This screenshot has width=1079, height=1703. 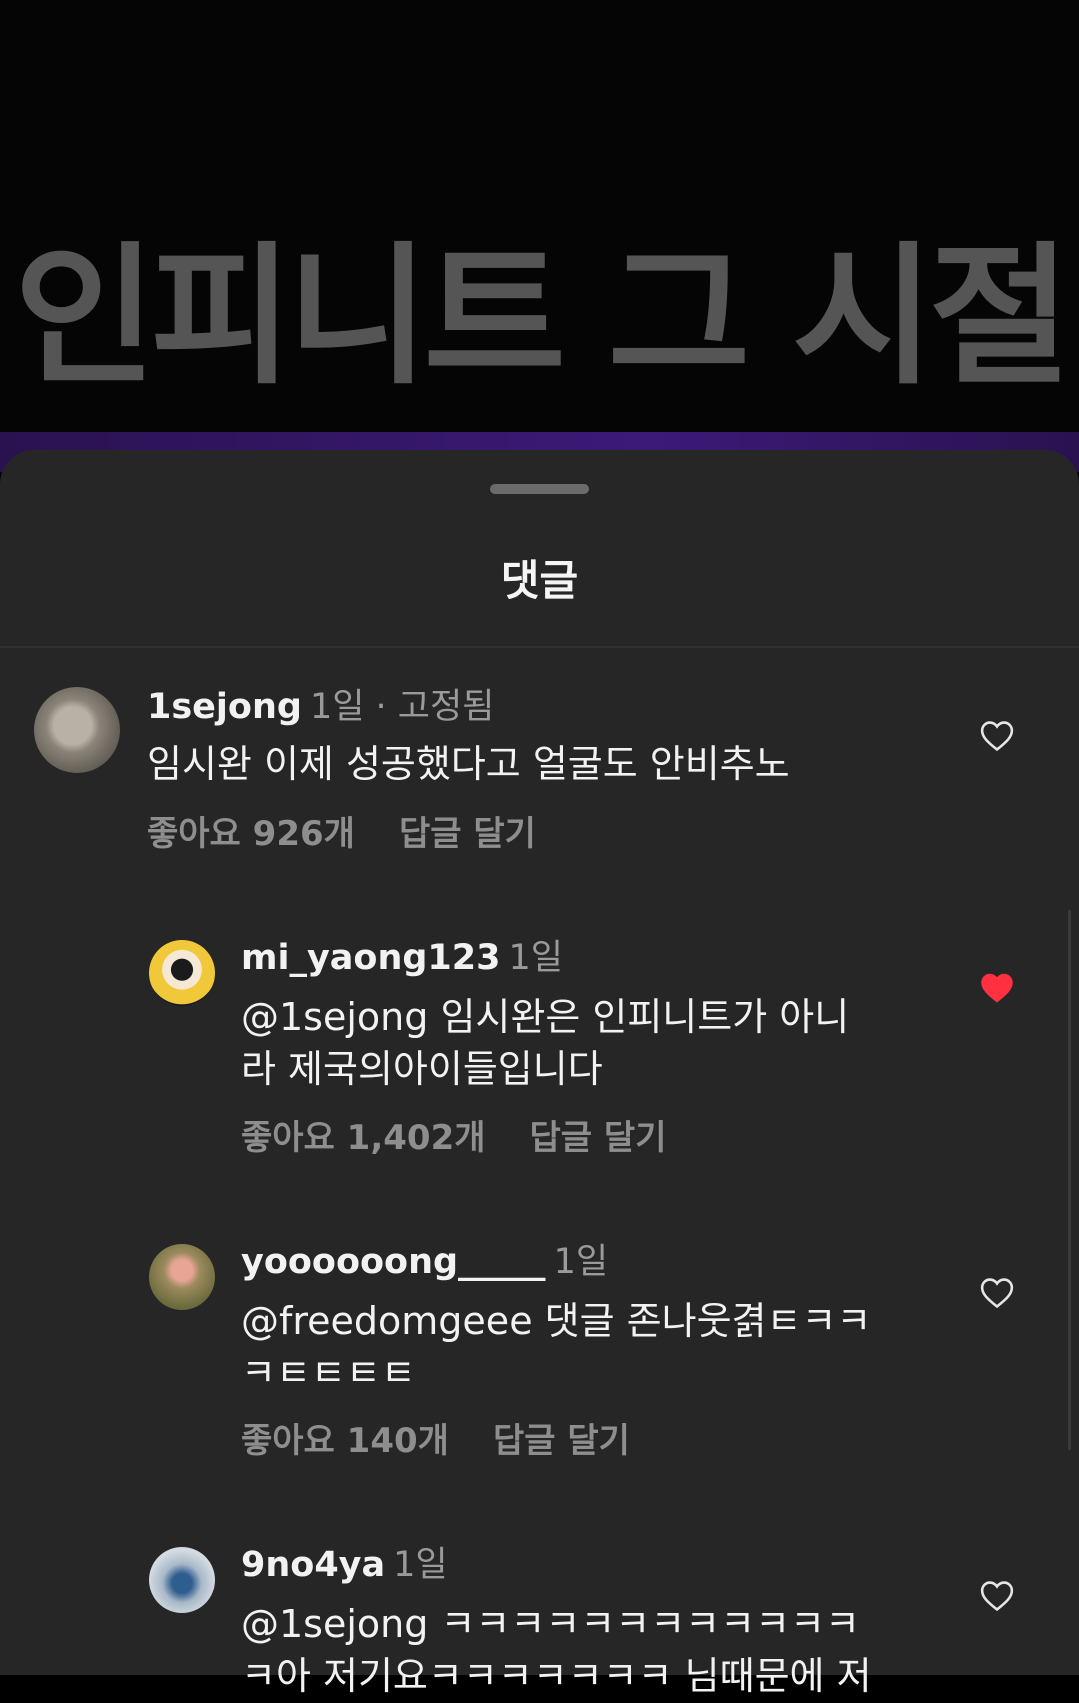 I want to click on comment-text: @freedomgeee 댓글 존나웃겱ㅌㅋㅋ, so click(x=556, y=1321).